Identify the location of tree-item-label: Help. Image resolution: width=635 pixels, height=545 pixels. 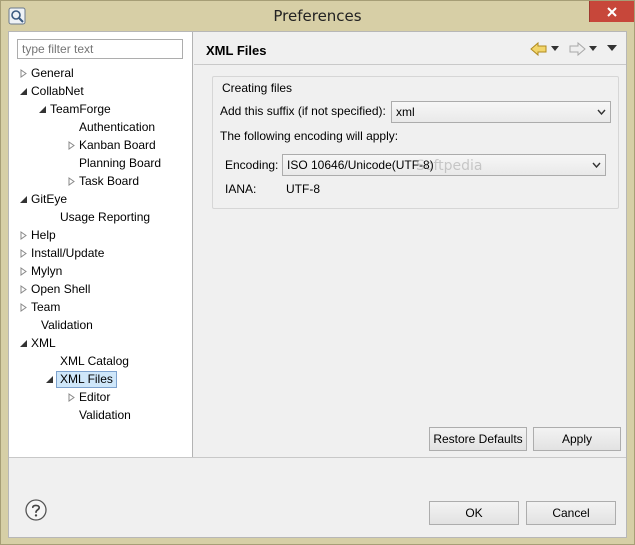
(43, 235).